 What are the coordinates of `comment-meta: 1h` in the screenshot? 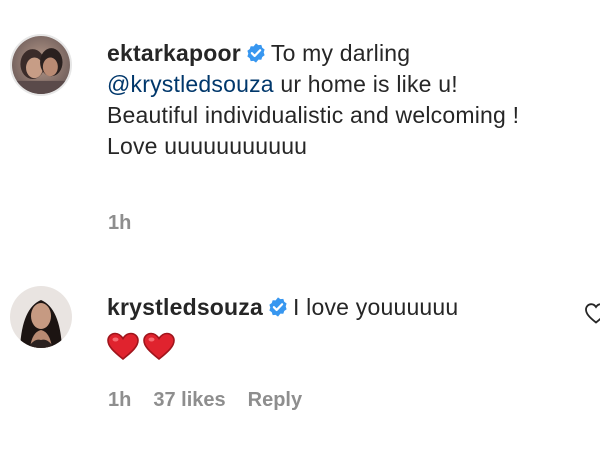 It's located at (130, 223).